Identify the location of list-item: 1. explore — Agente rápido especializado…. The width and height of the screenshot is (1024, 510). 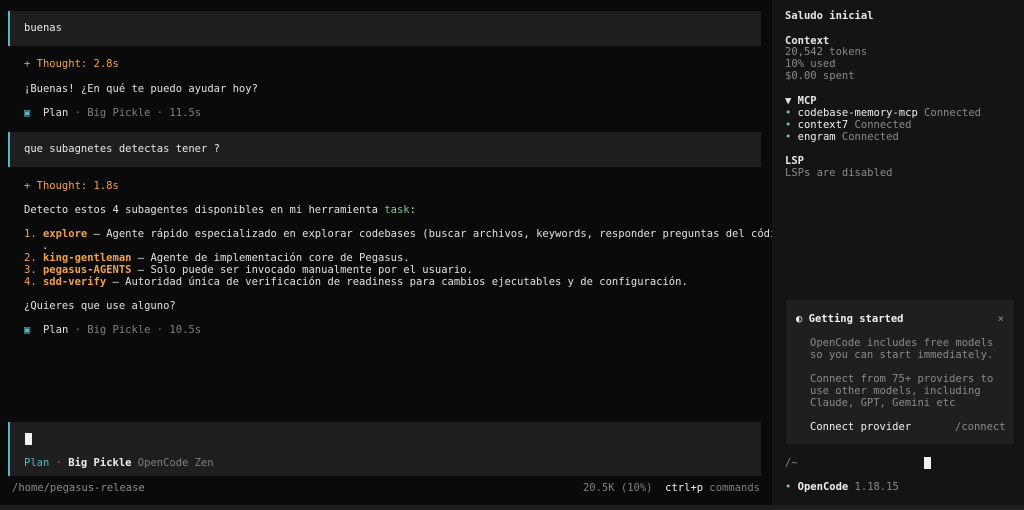
(410, 234).